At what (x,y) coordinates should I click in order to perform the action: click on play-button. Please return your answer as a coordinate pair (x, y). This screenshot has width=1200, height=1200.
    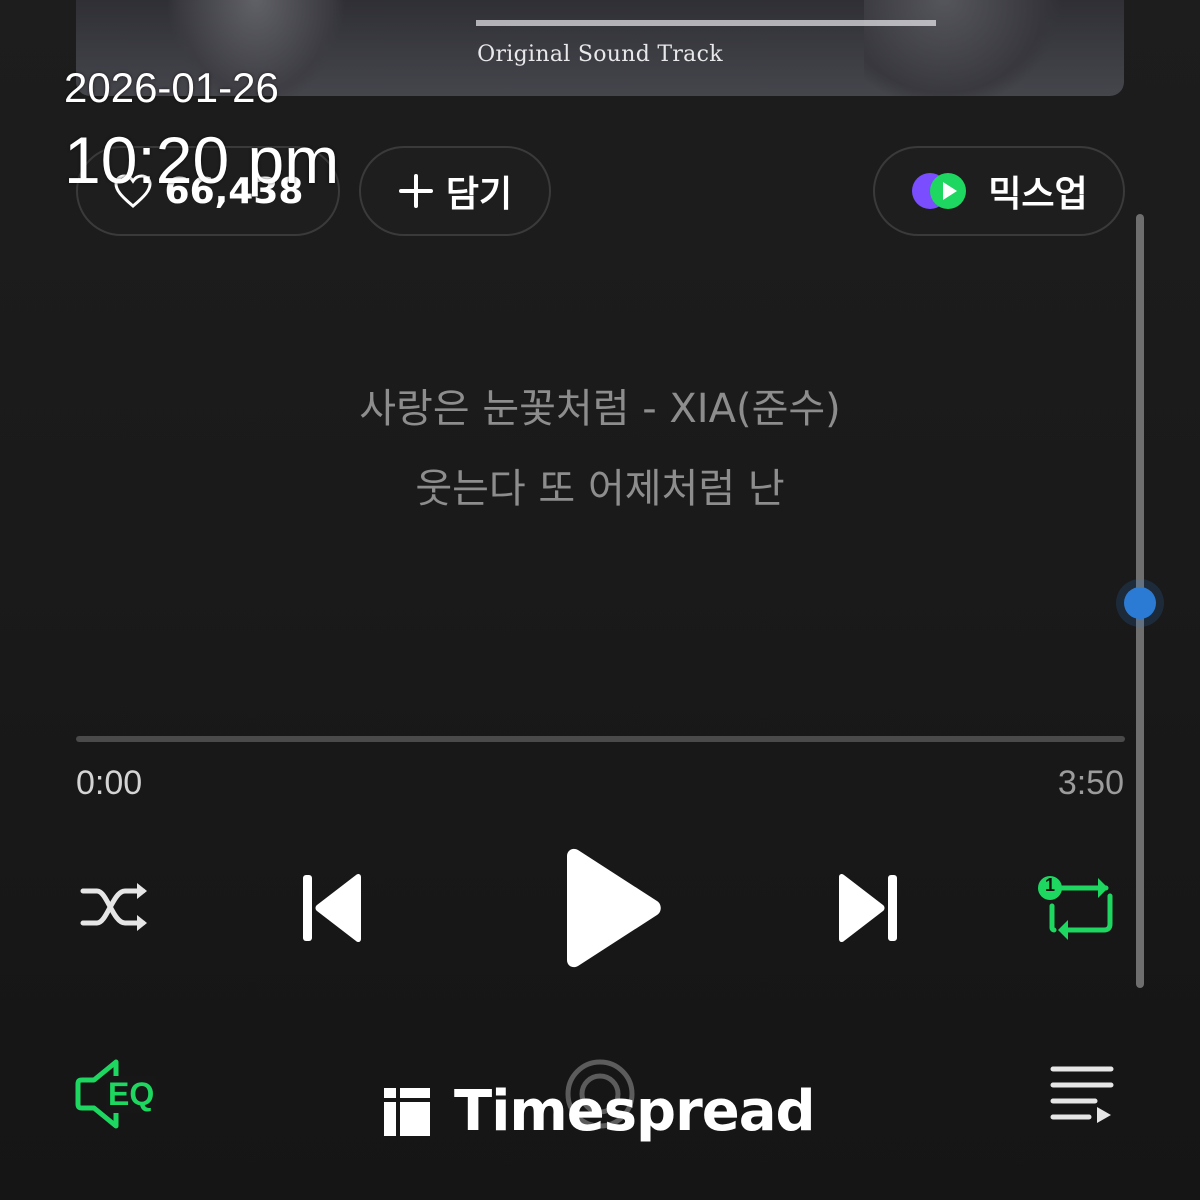
    Looking at the image, I should click on (611, 910).